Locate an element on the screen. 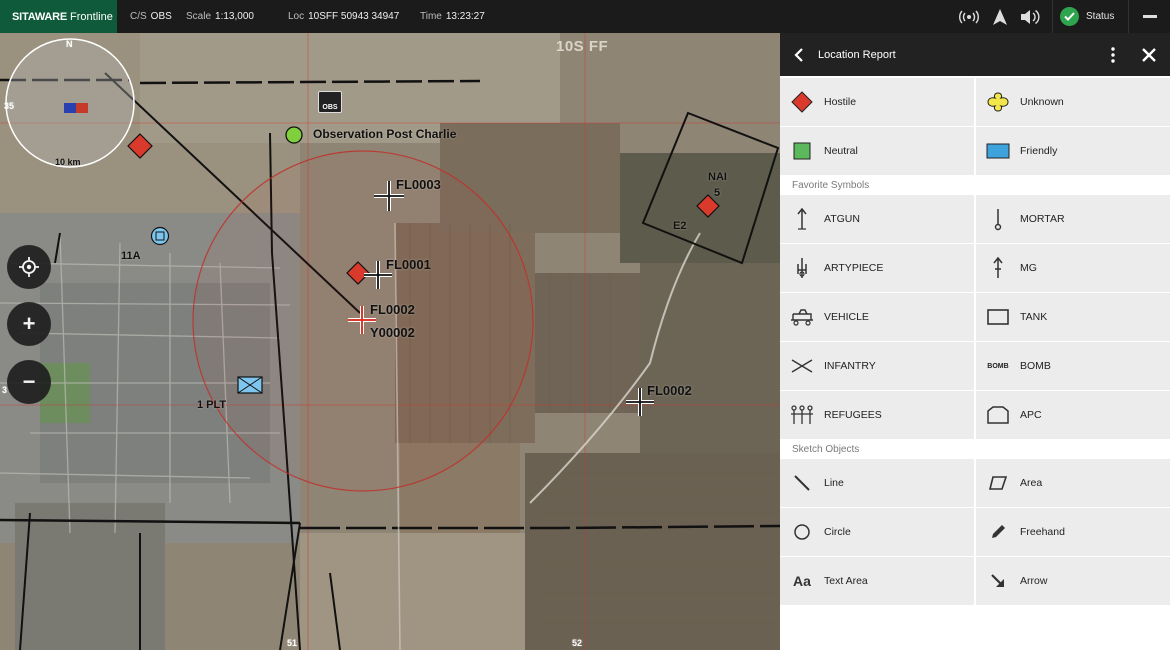 This screenshot has height=650, width=1170. mg-label: MG is located at coordinates (1028, 268).